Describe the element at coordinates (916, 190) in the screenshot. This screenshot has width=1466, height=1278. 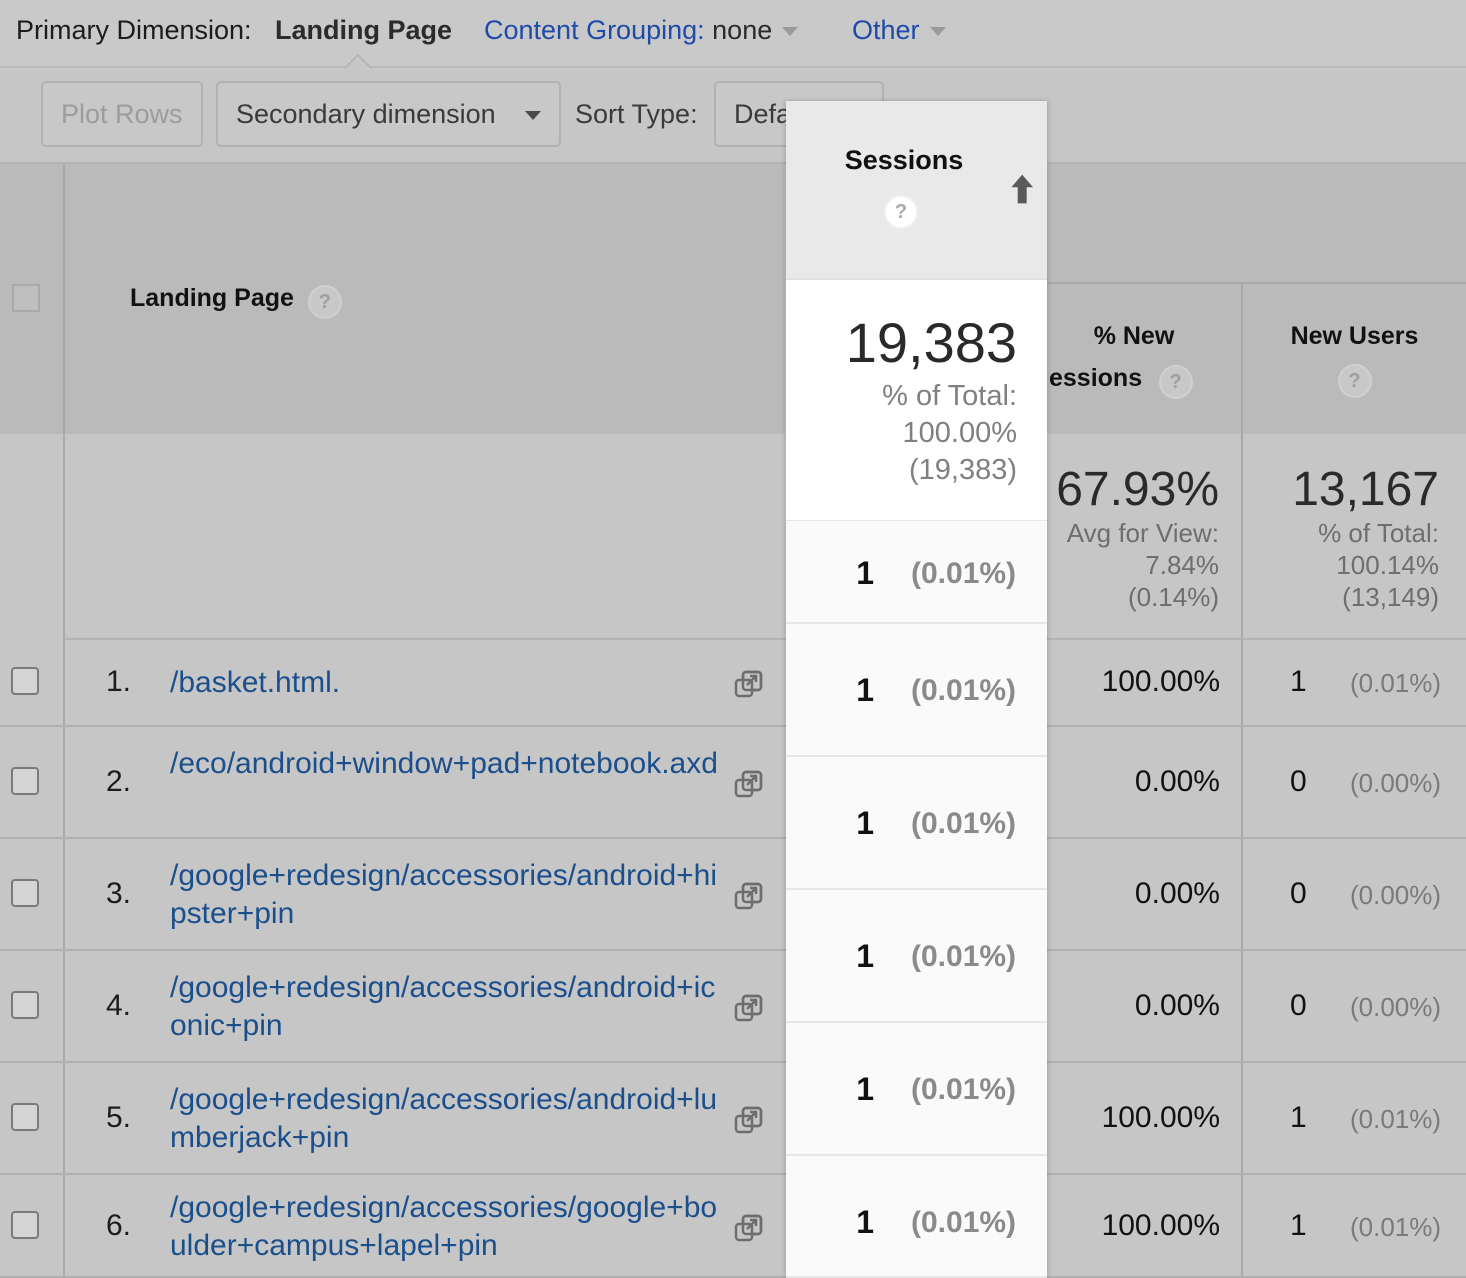
I see `header-sessions: Sessions ?` at that location.